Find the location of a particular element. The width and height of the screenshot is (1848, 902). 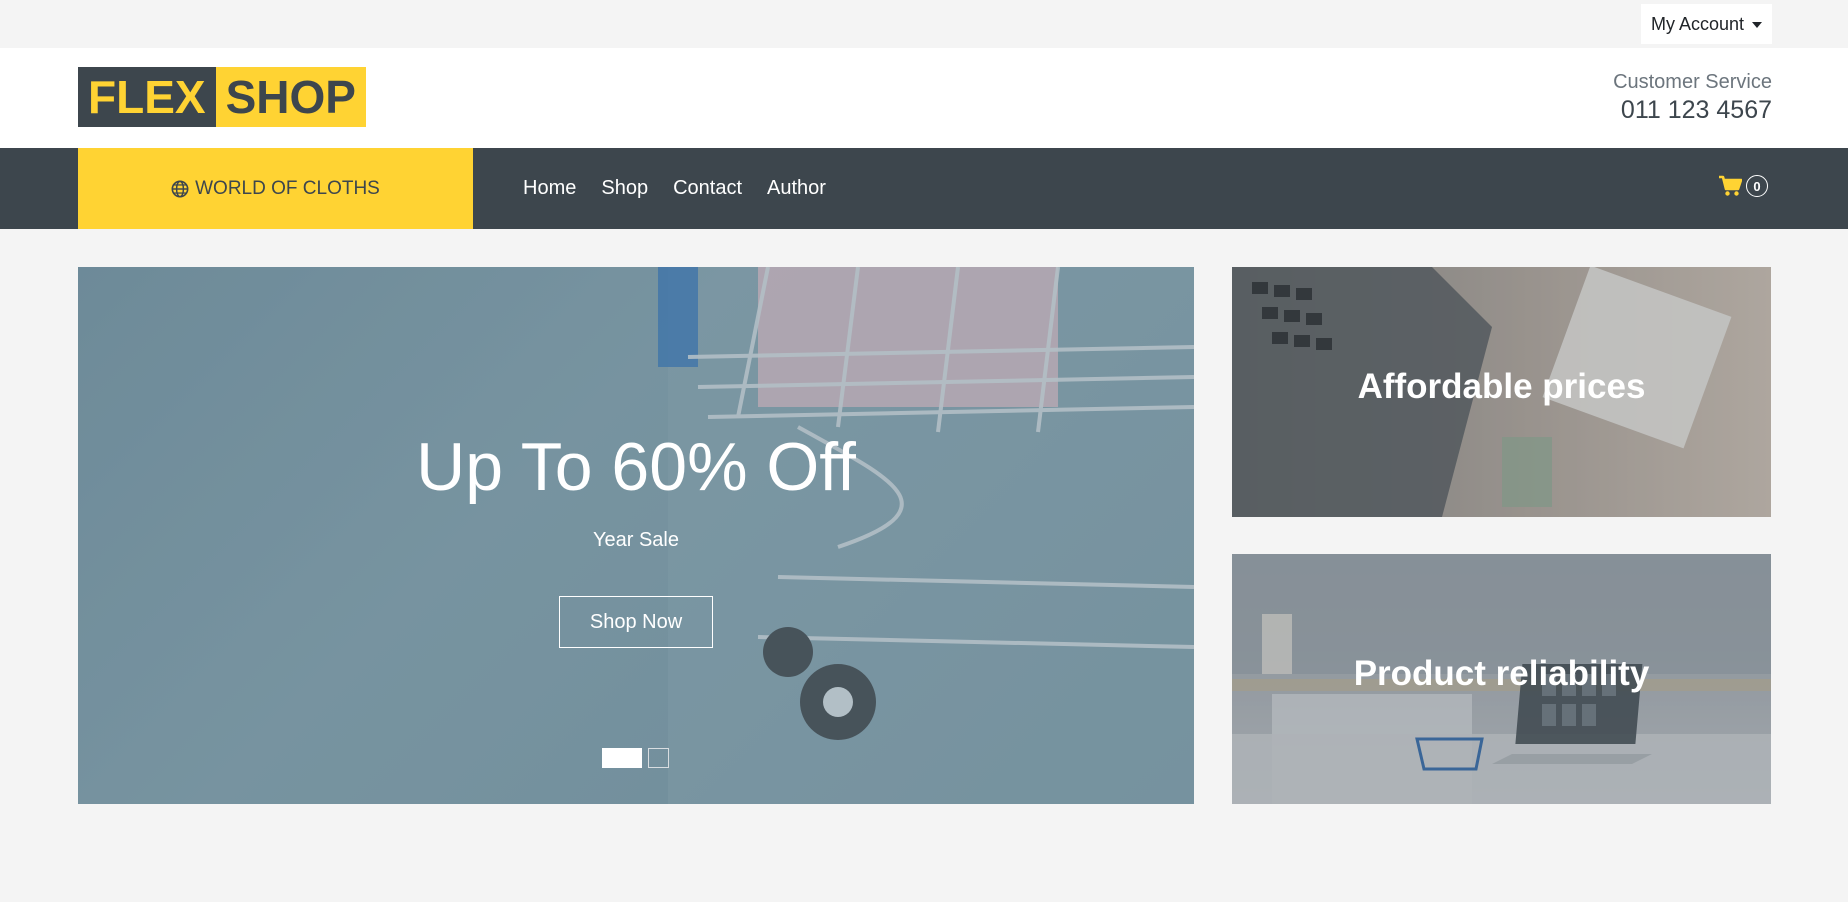

nav-link-shop: Shop is located at coordinates (624, 188).